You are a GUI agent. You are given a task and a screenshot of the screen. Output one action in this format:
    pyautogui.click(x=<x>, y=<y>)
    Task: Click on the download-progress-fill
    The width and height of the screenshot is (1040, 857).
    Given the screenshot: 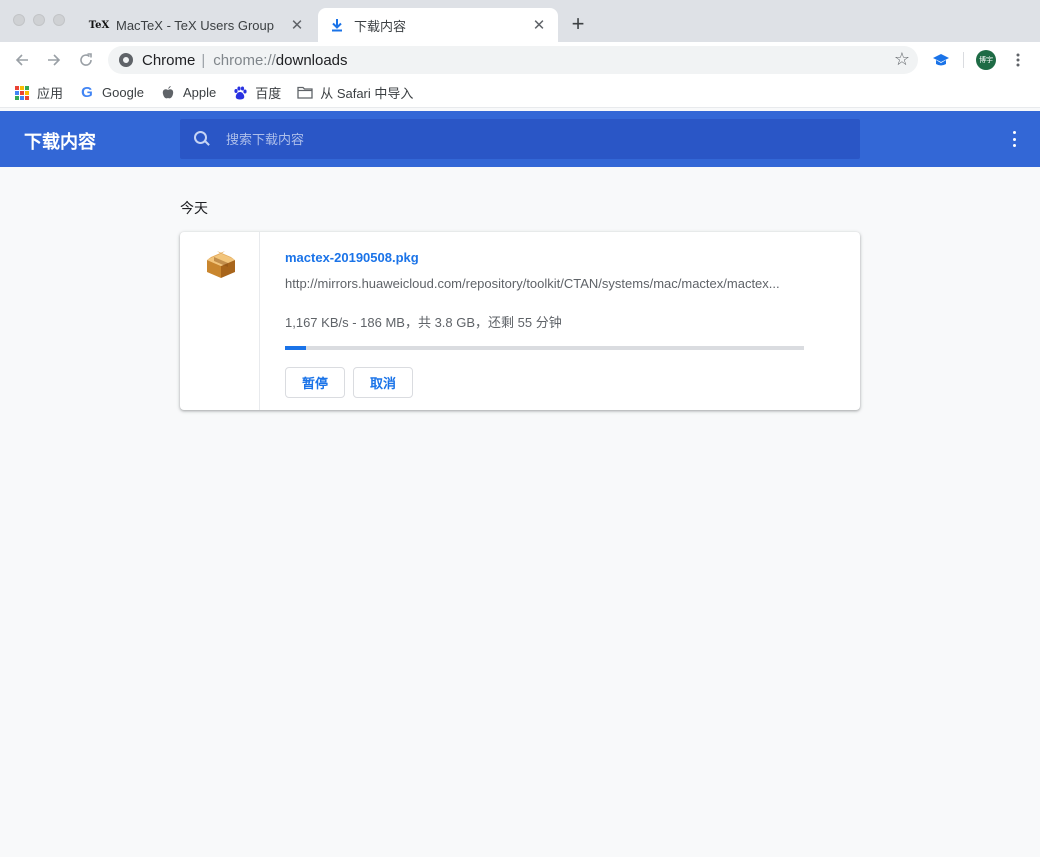 What is the action you would take?
    pyautogui.click(x=295, y=348)
    